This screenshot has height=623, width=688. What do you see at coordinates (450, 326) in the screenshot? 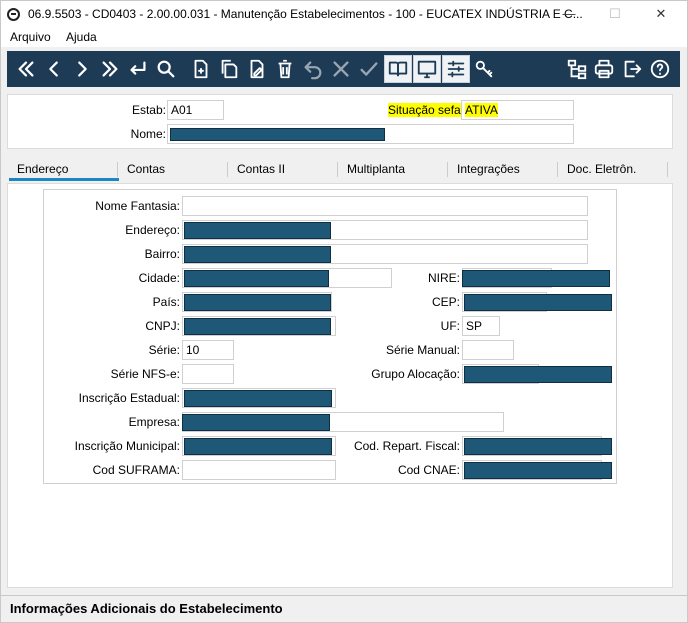
I see `uf-label: UF:` at bounding box center [450, 326].